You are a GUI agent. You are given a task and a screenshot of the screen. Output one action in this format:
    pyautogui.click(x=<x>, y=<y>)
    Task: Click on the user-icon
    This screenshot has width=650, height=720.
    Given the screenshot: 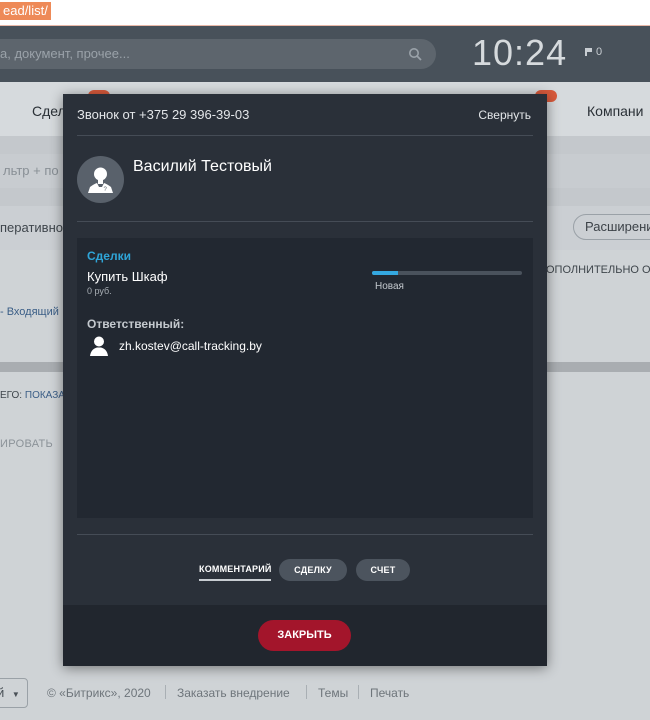 What is the action you would take?
    pyautogui.click(x=99, y=346)
    